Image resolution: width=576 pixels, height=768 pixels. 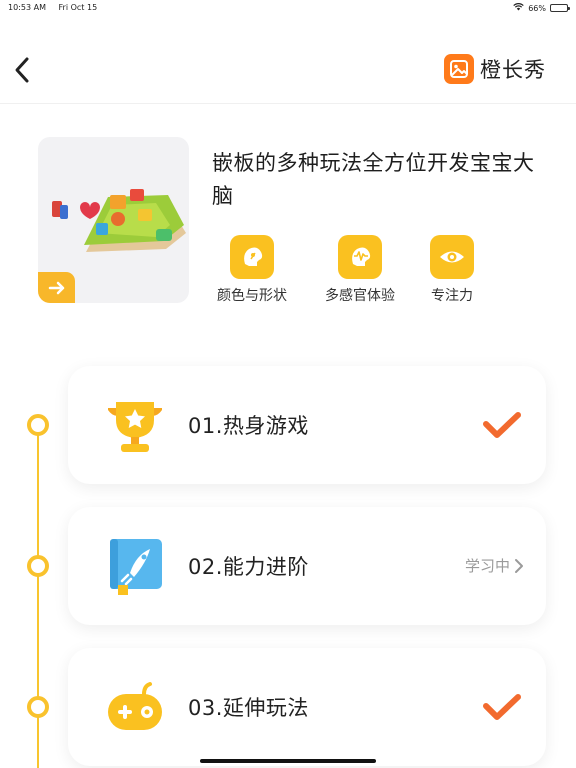 I want to click on step-card-advanced: 02.能力进阶 学习中, so click(x=307, y=566).